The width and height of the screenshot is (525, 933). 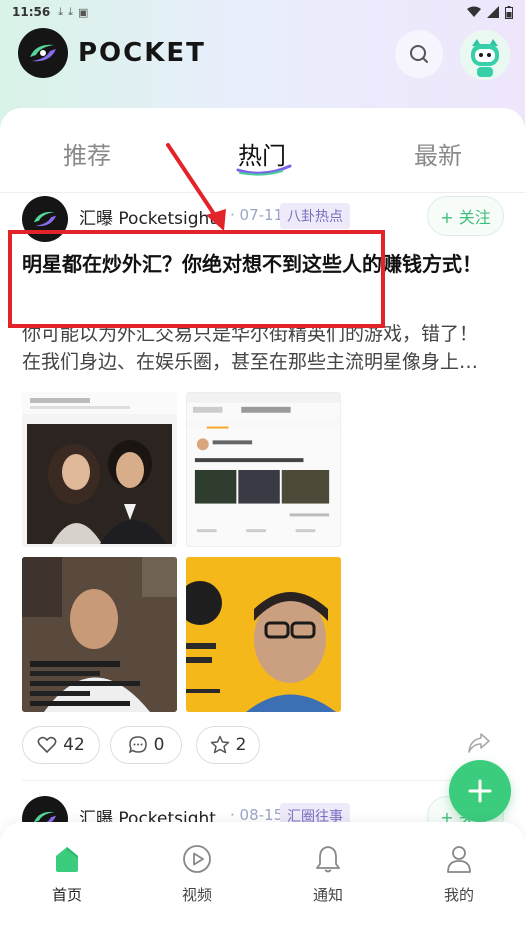 I want to click on nav-notifications: 通知, so click(x=328, y=874).